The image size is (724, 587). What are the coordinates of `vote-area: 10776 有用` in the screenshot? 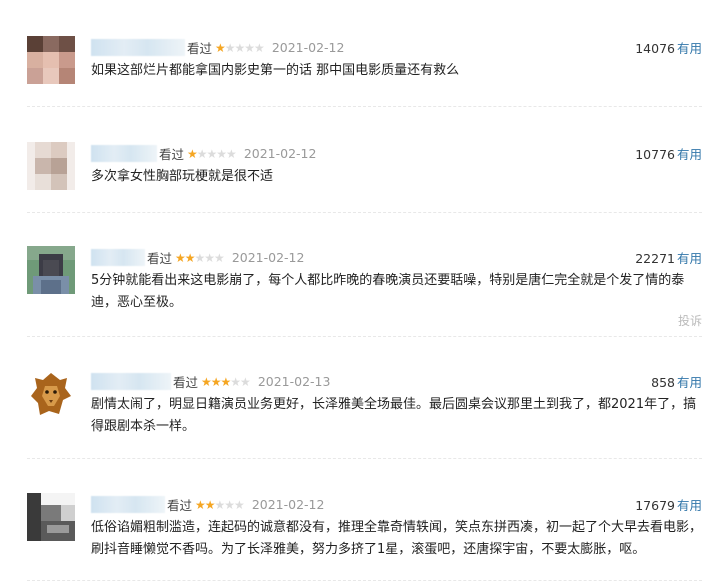 It's located at (668, 153).